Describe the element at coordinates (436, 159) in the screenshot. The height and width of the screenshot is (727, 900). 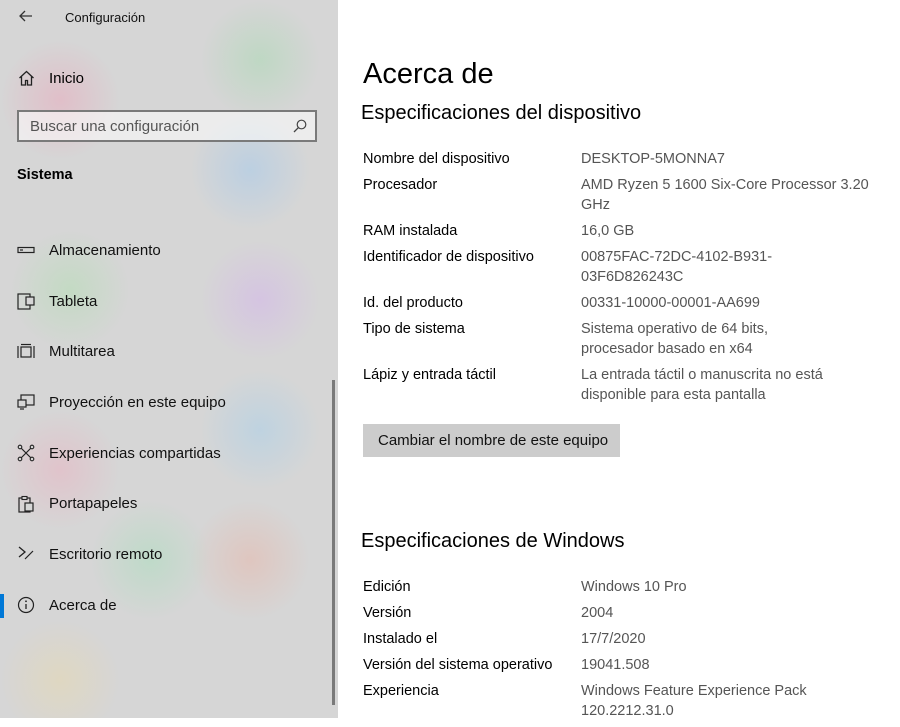
I see `spec-key: Nombre del dispositivo` at that location.